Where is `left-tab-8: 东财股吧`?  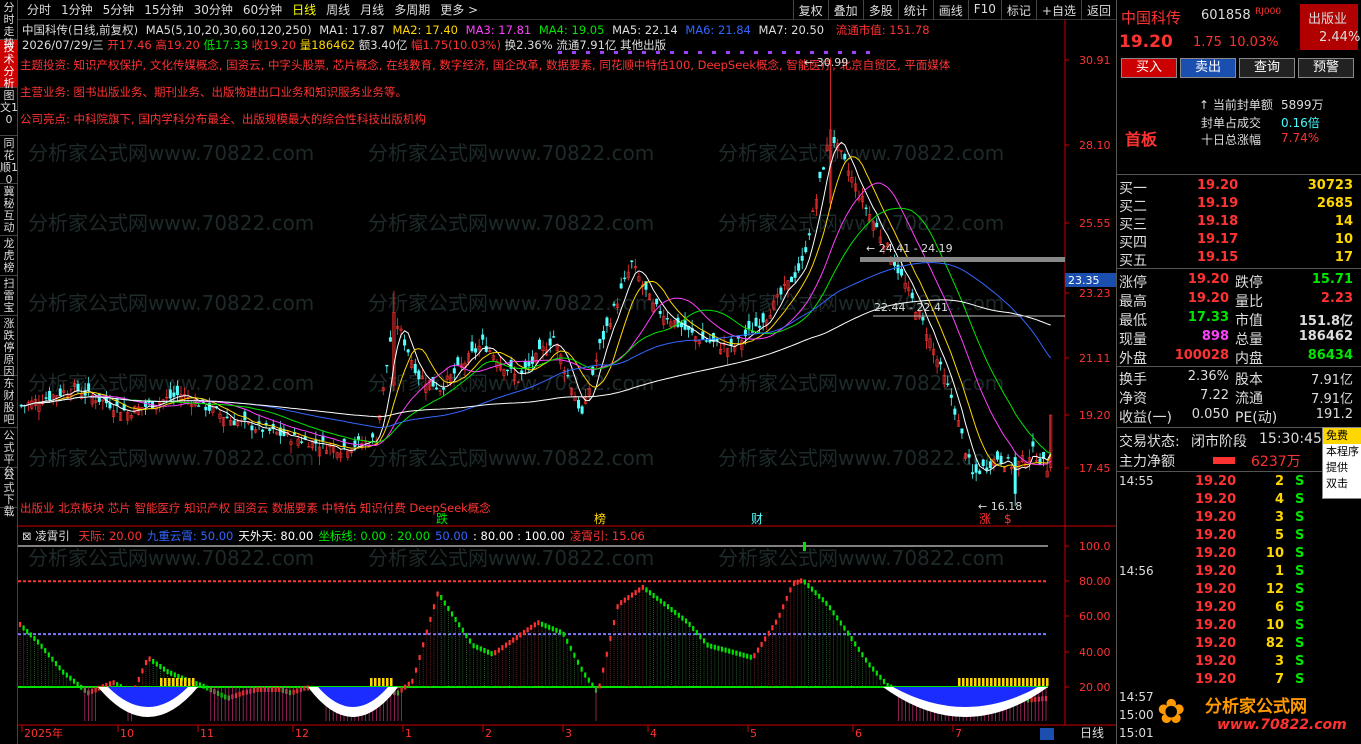
left-tab-8: 东财股吧 is located at coordinates (9, 402).